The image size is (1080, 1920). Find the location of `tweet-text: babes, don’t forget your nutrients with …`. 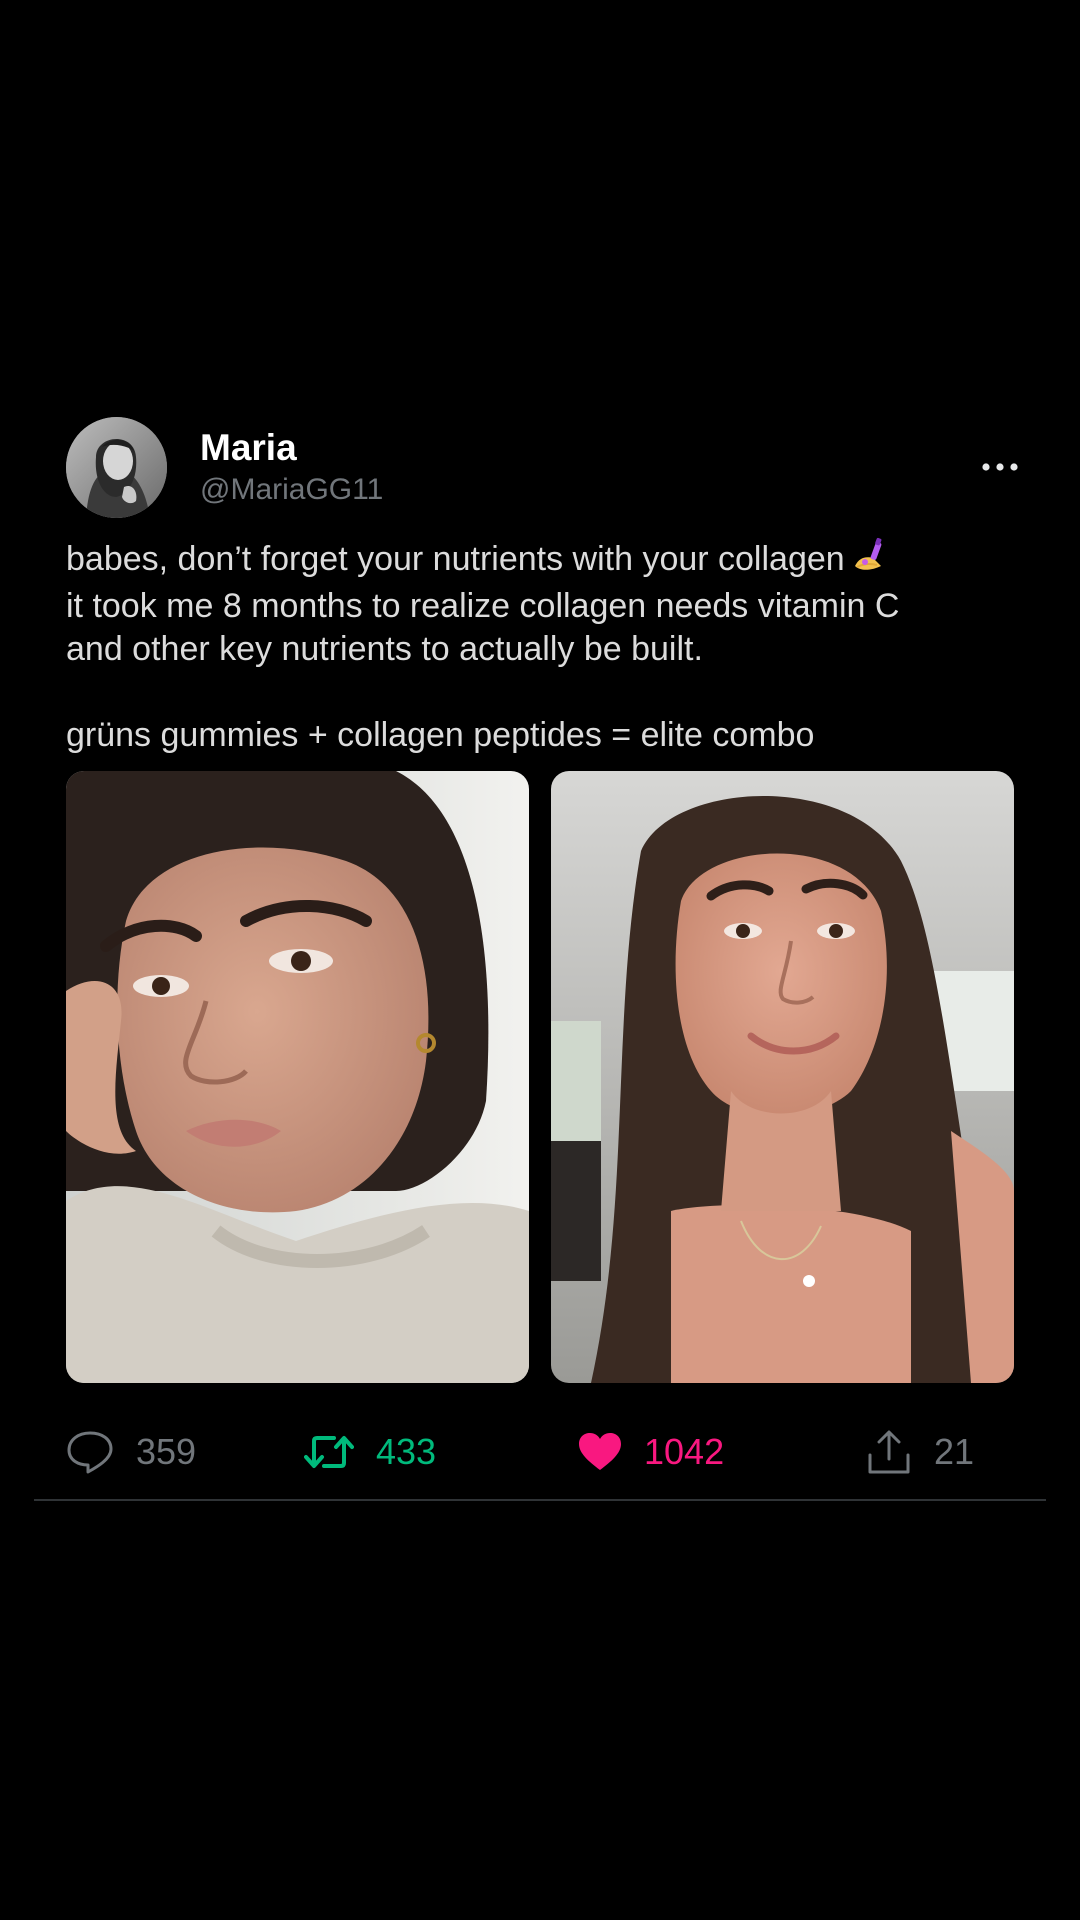

tweet-text: babes, don’t forget your nutrients with … is located at coordinates (546, 646).